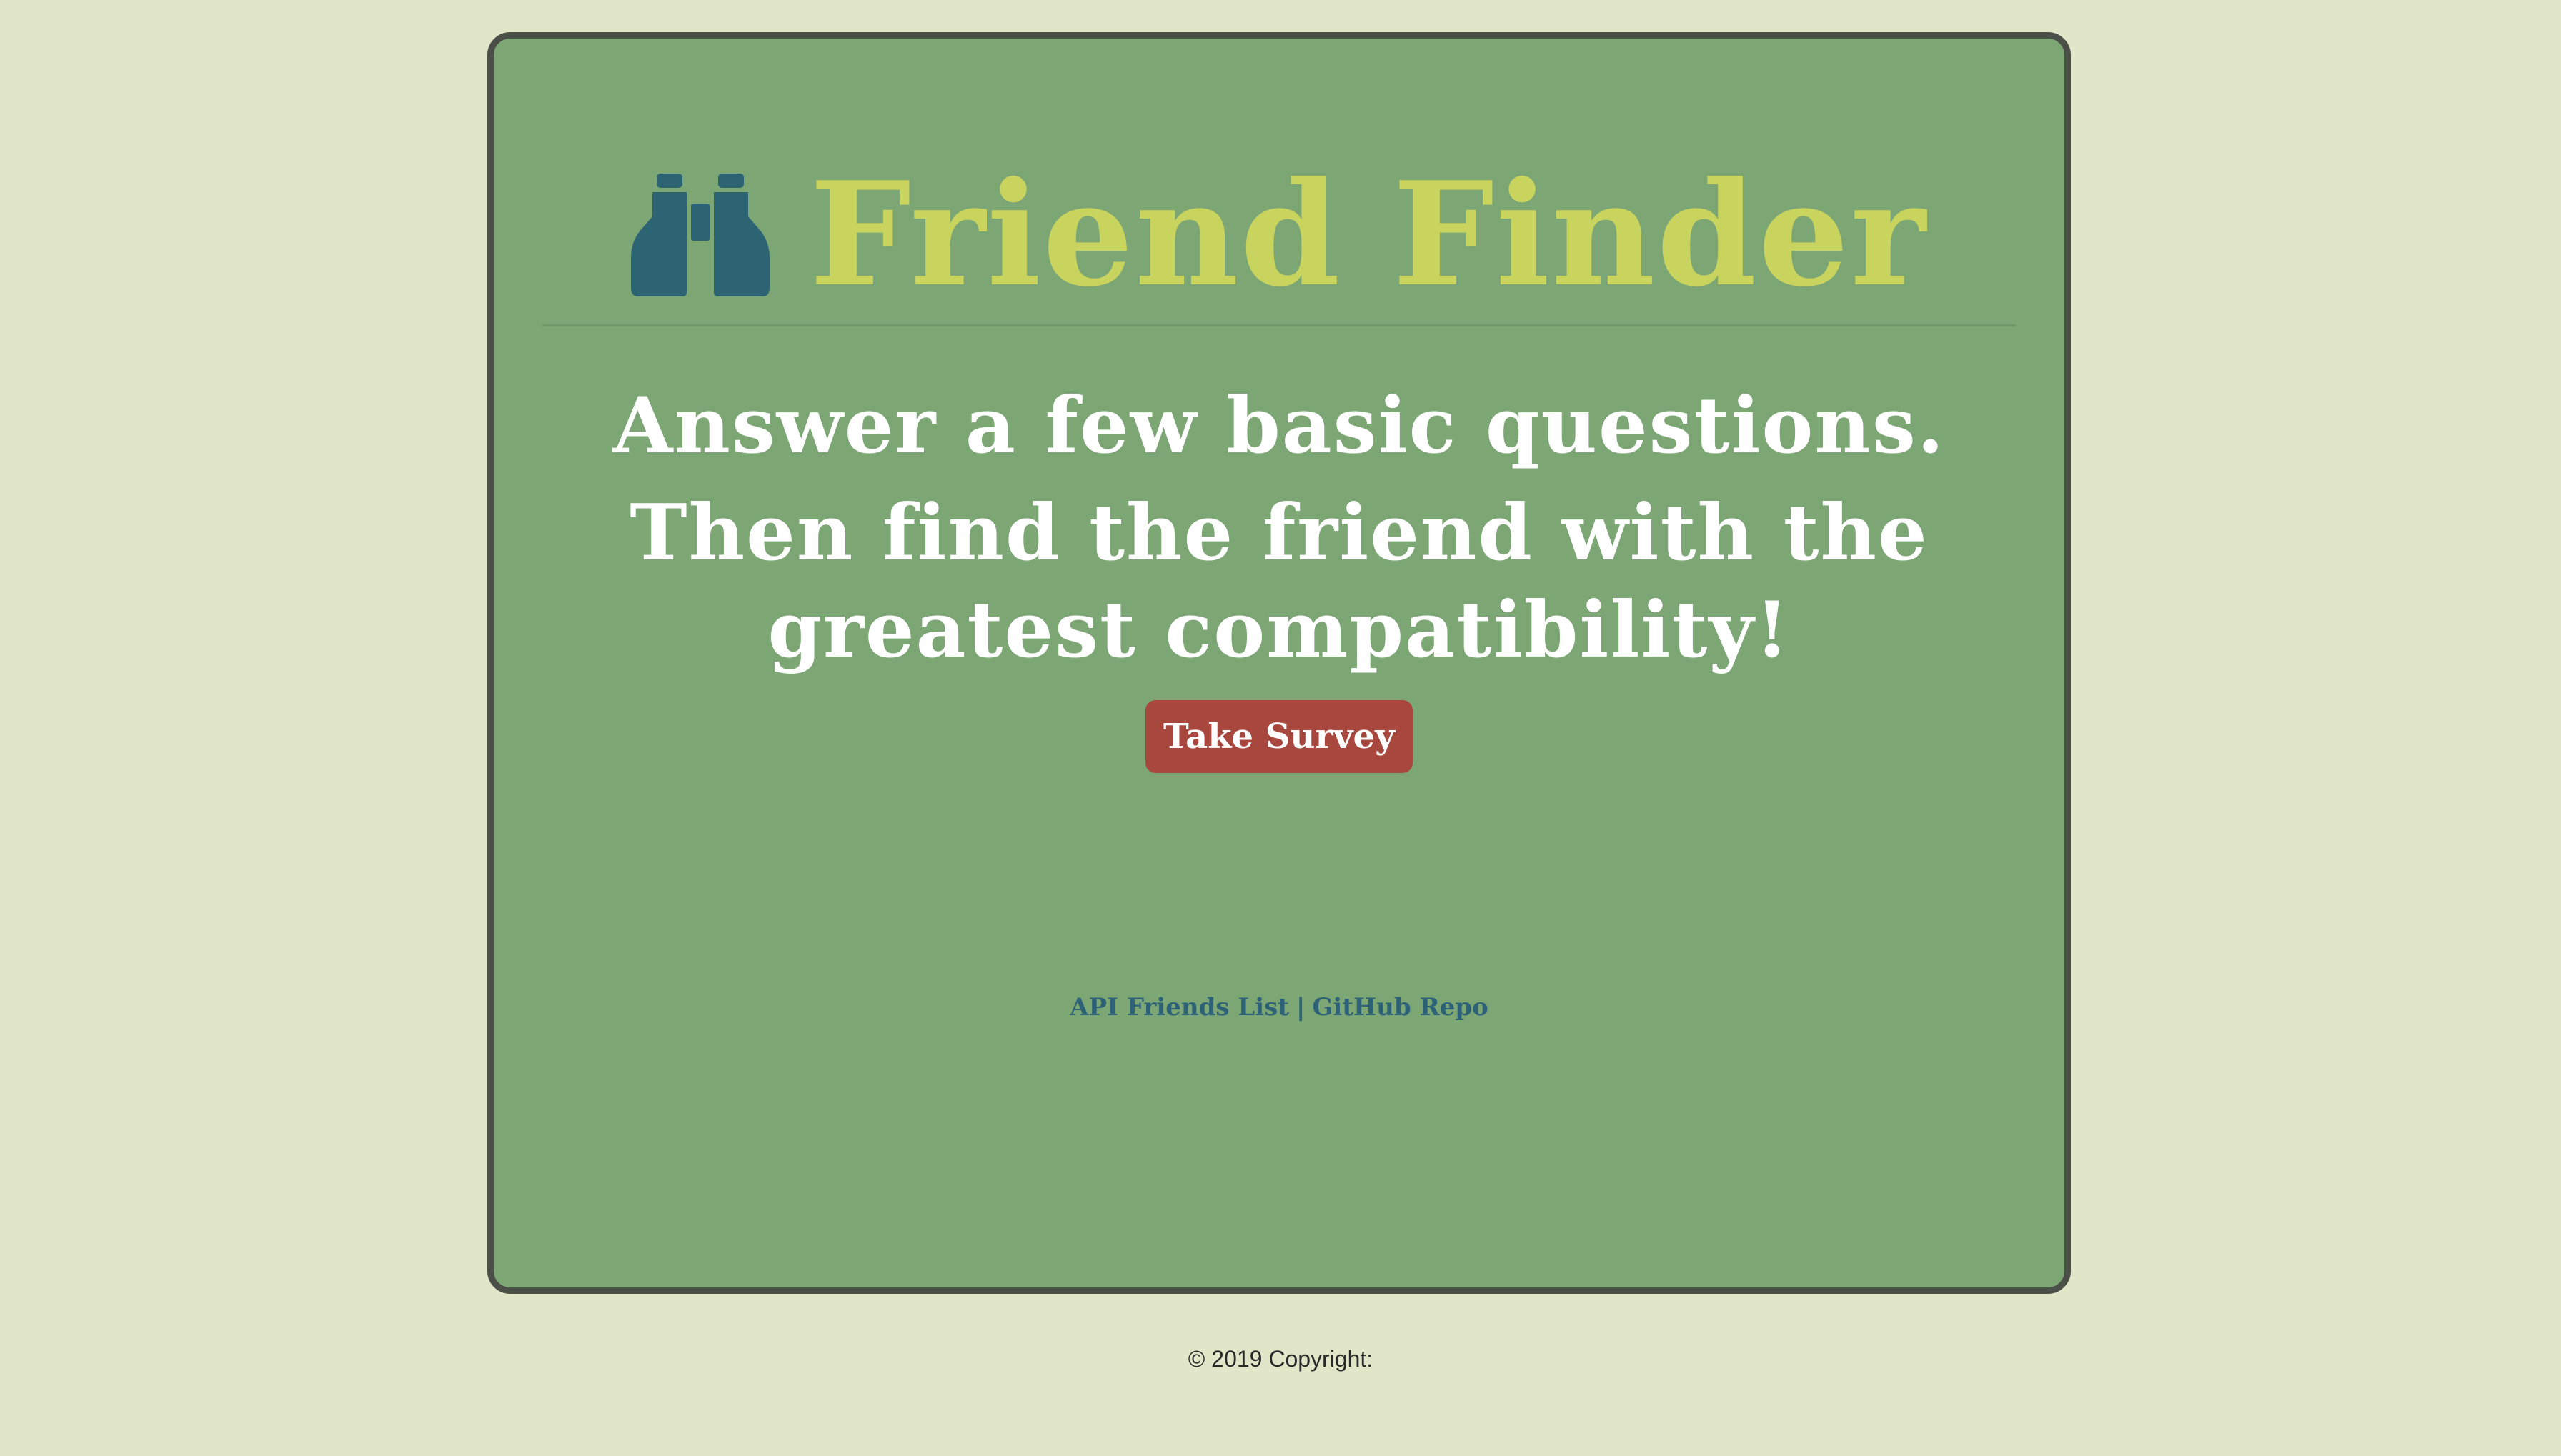  Describe the element at coordinates (1280, 1359) in the screenshot. I see `copyright-footer: © 2019 Copyright:` at that location.